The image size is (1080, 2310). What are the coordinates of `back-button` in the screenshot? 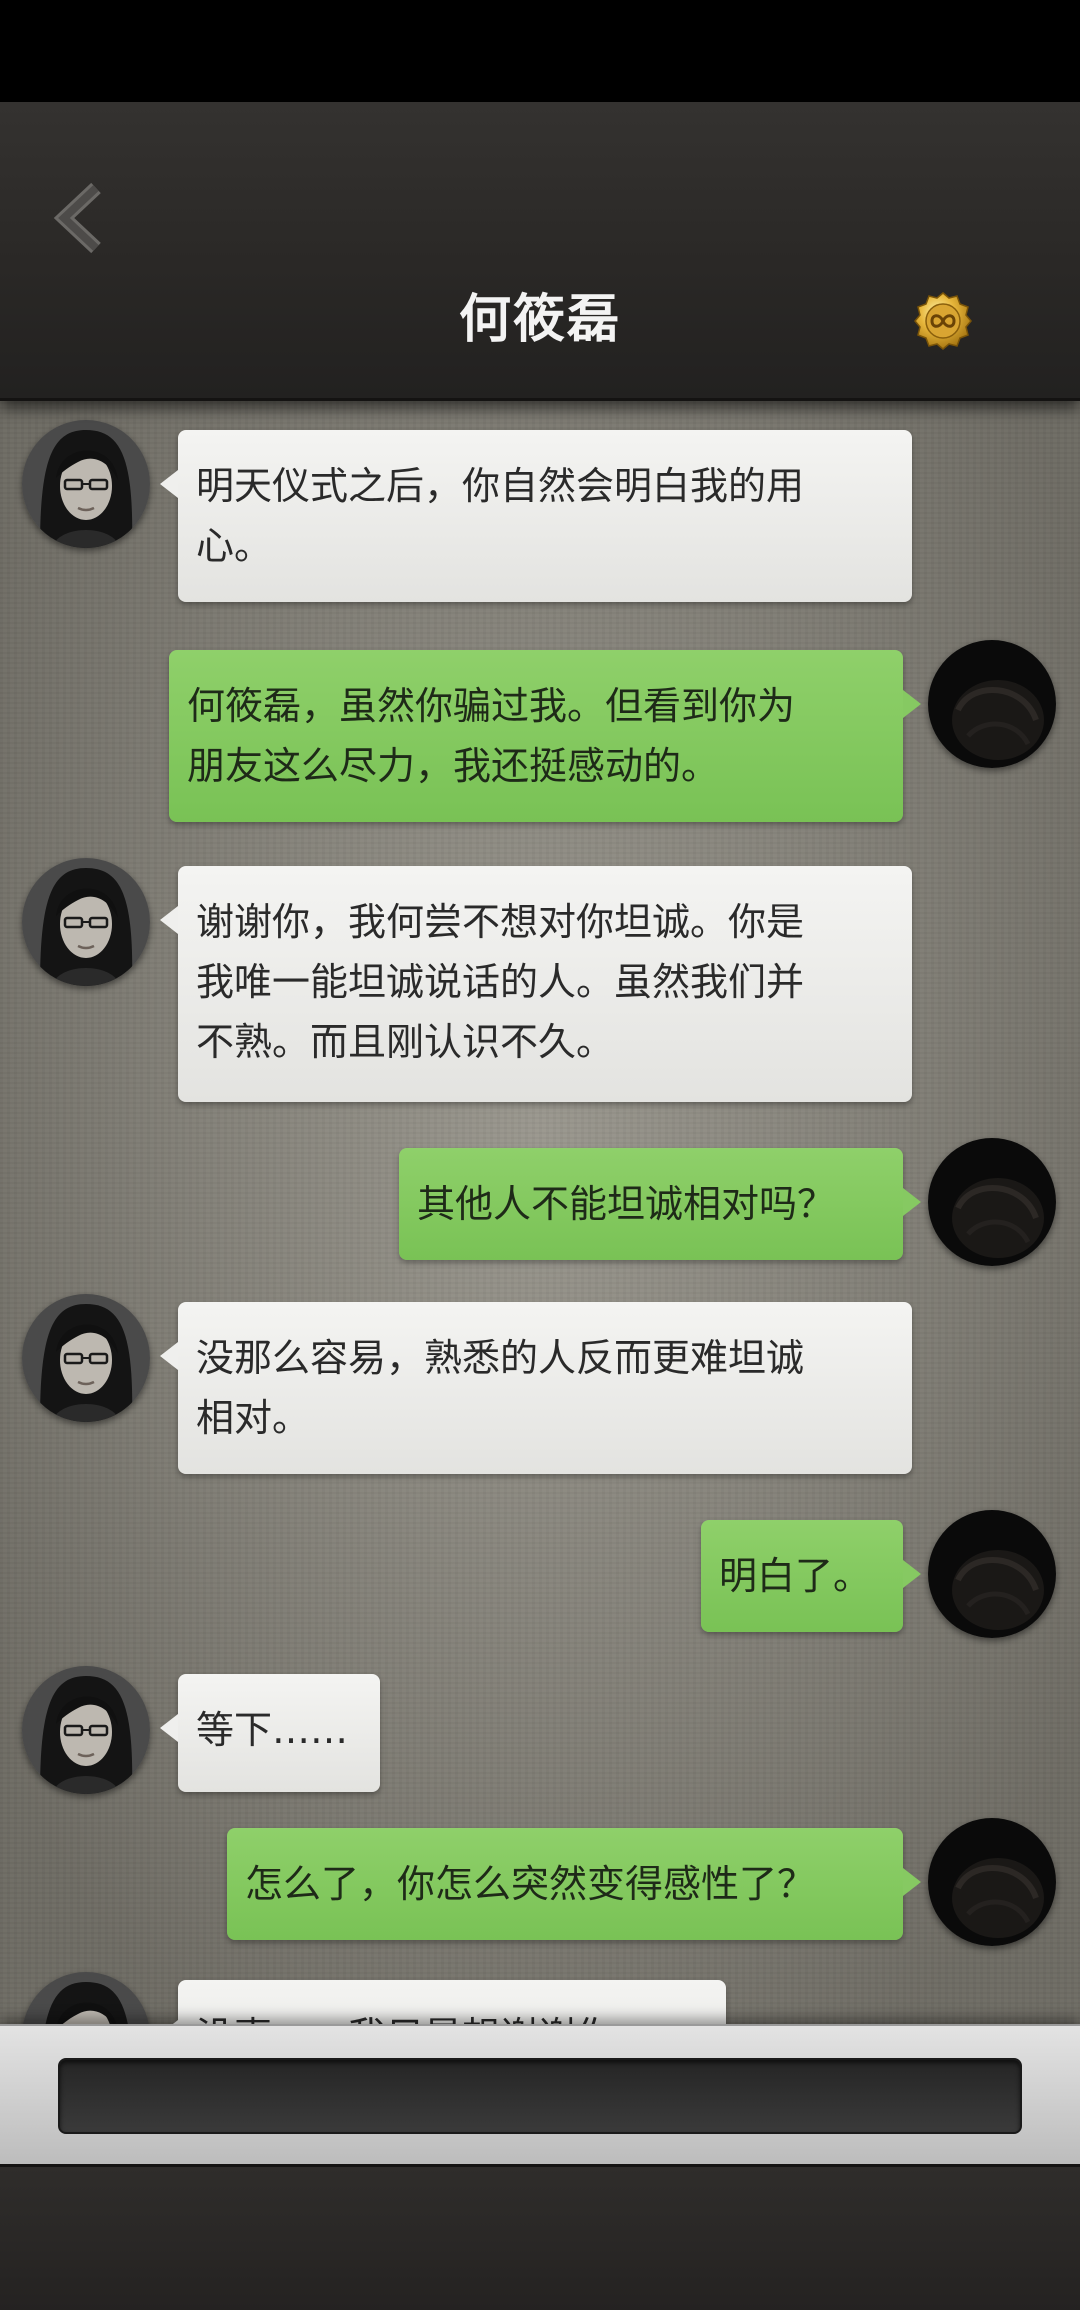 It's located at (83, 218).